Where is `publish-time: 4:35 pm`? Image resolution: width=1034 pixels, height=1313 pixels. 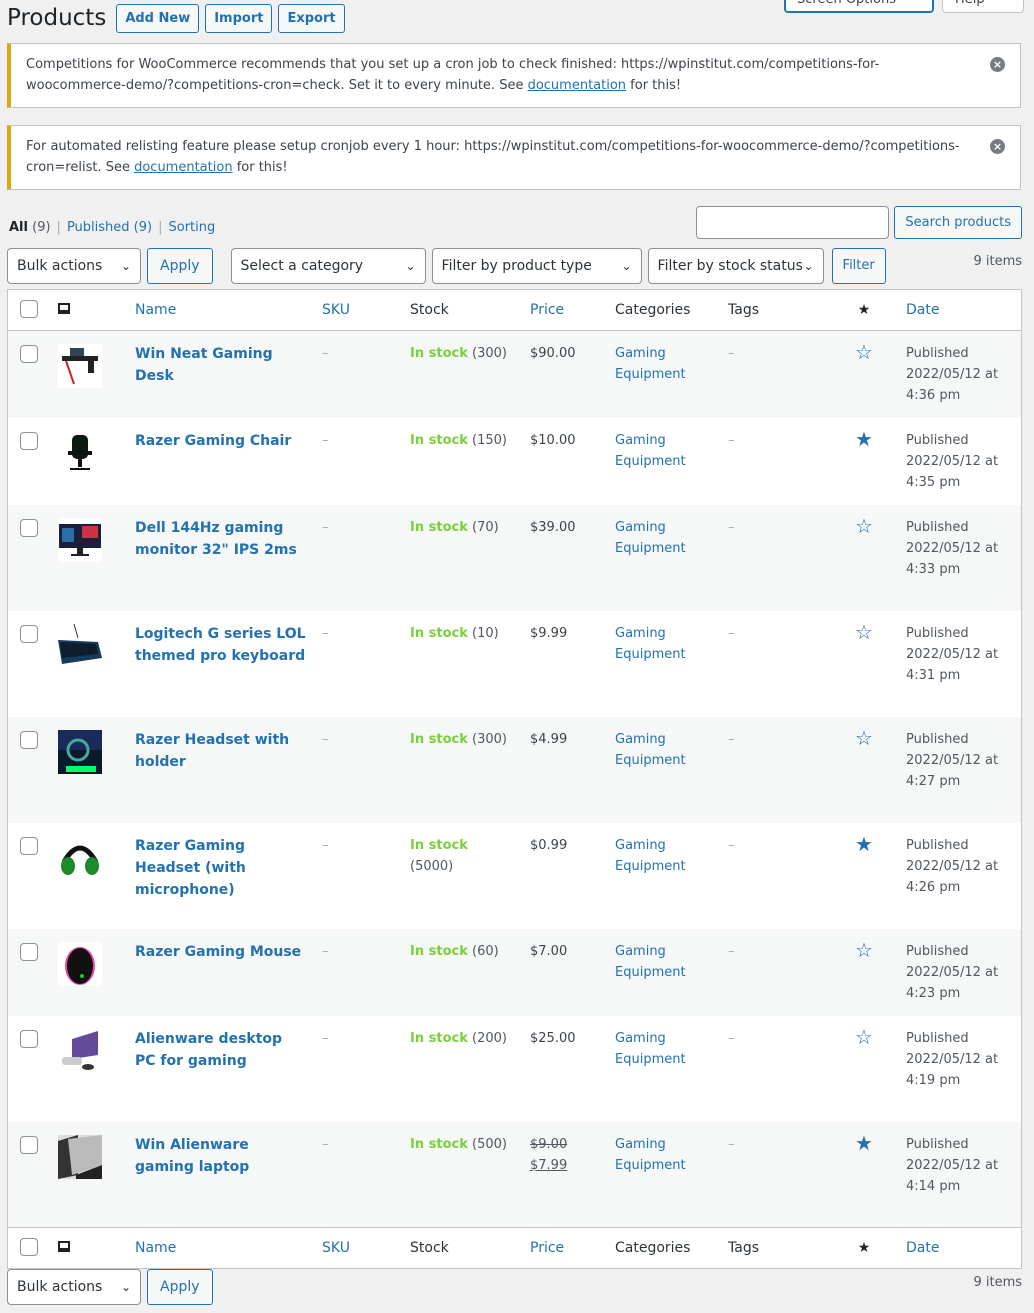
publish-time: 4:35 pm is located at coordinates (933, 482).